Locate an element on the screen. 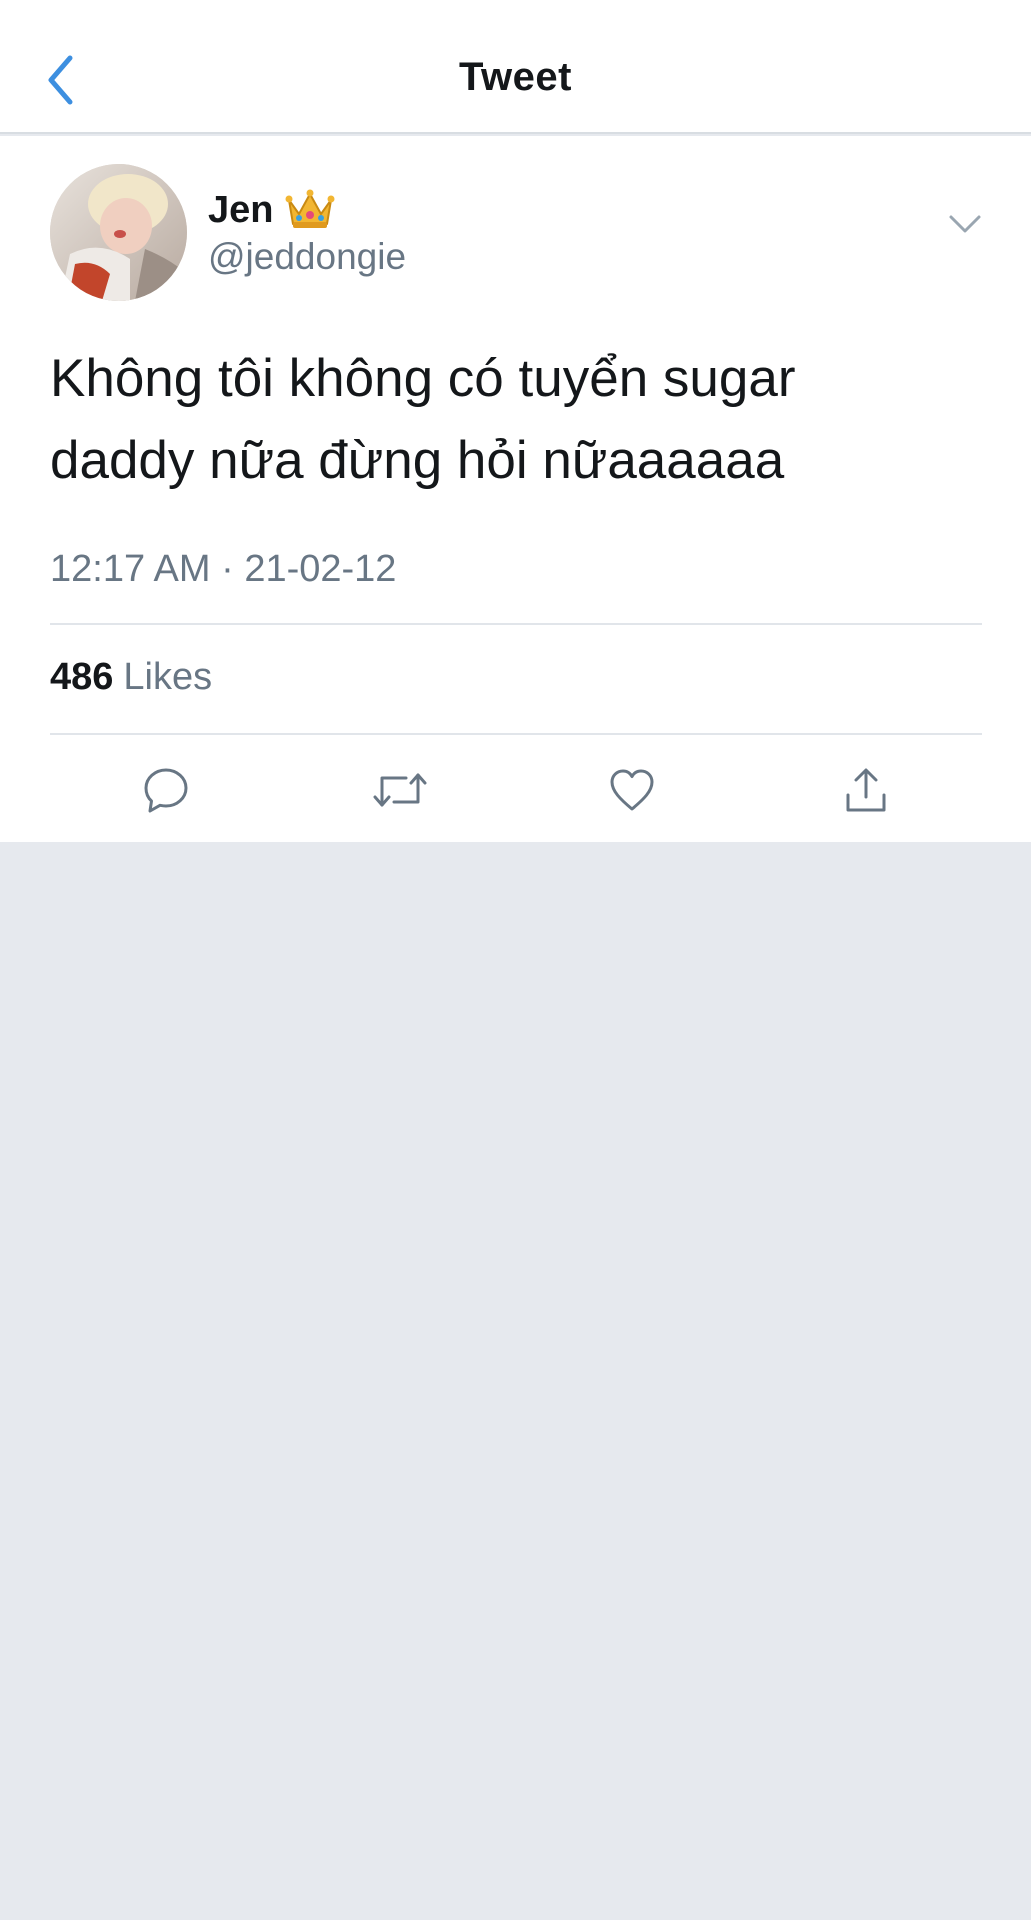 This screenshot has width=1031, height=1920. author-name-row: Jen is located at coordinates (271, 210).